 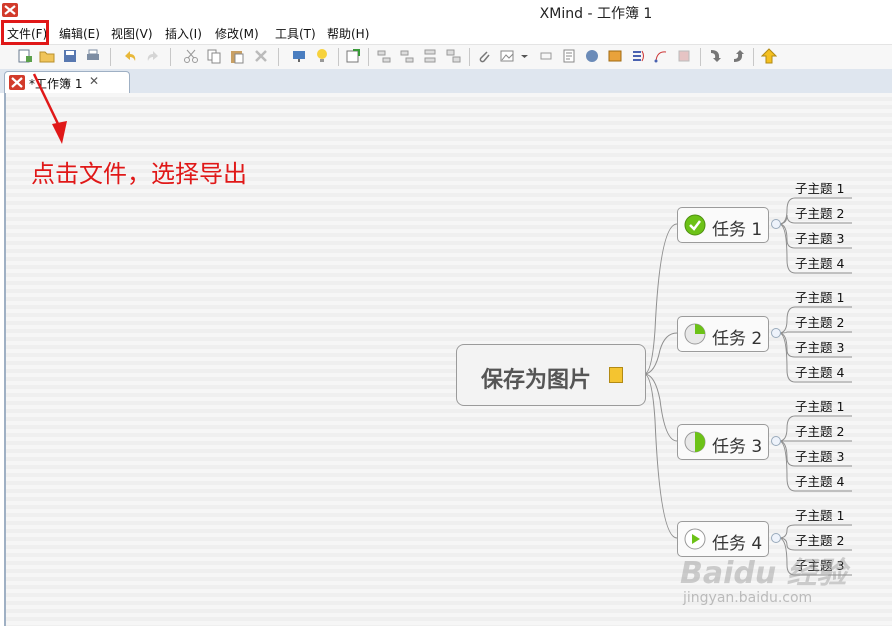 I want to click on copy-icon, so click(x=214, y=56).